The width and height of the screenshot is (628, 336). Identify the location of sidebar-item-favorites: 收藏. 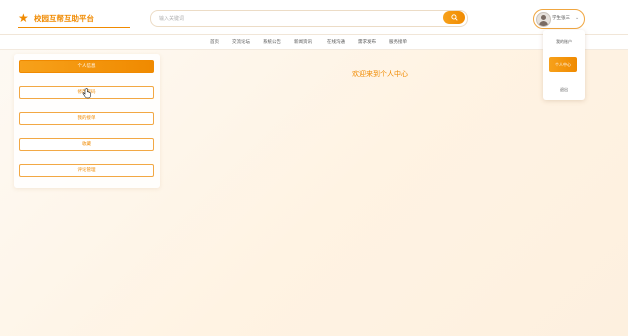
(86, 144).